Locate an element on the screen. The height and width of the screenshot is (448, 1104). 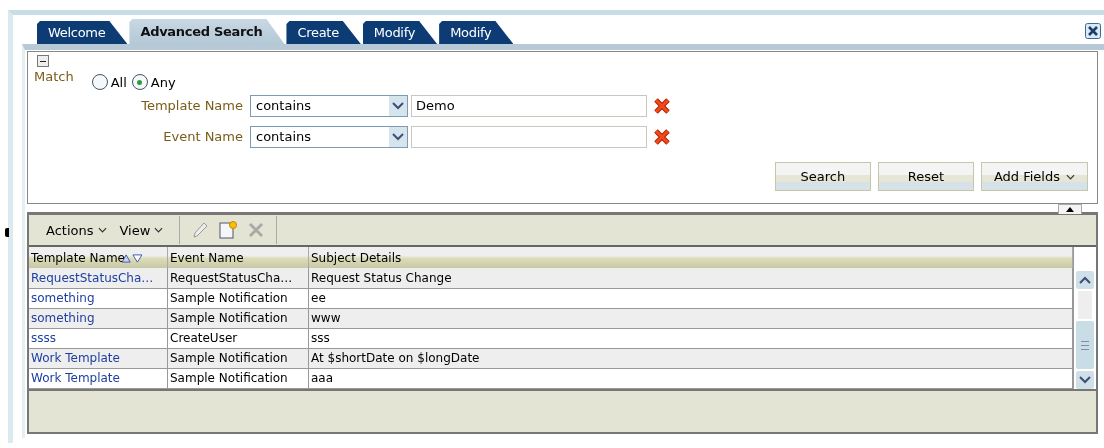
radio-label: All is located at coordinates (118, 82).